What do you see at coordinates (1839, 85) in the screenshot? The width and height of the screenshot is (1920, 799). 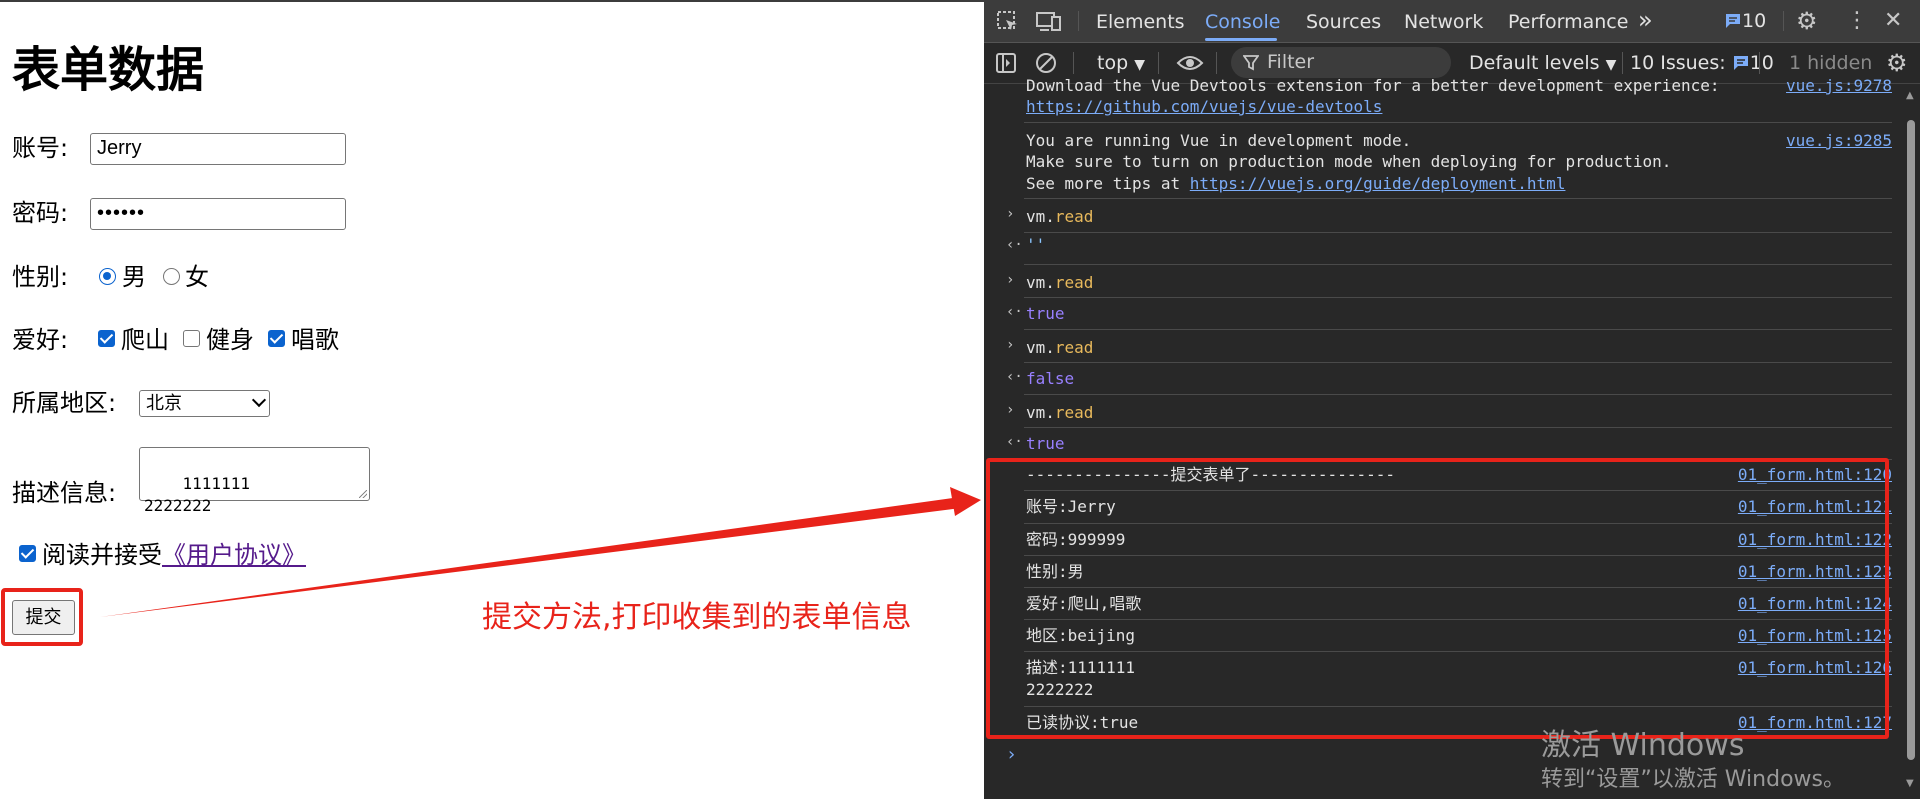 I see `console-source-link: vue.js:9278` at bounding box center [1839, 85].